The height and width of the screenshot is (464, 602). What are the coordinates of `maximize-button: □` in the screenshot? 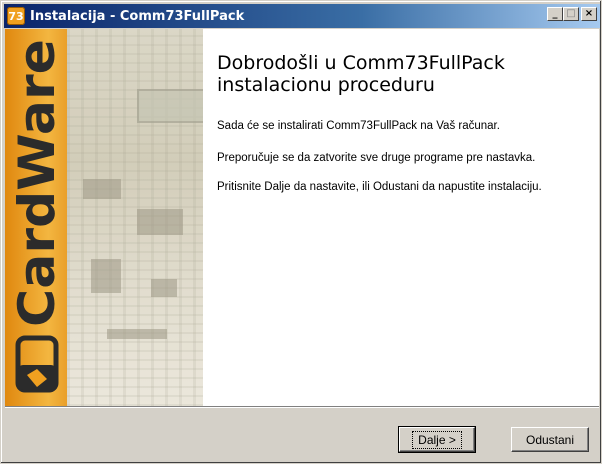 It's located at (571, 14).